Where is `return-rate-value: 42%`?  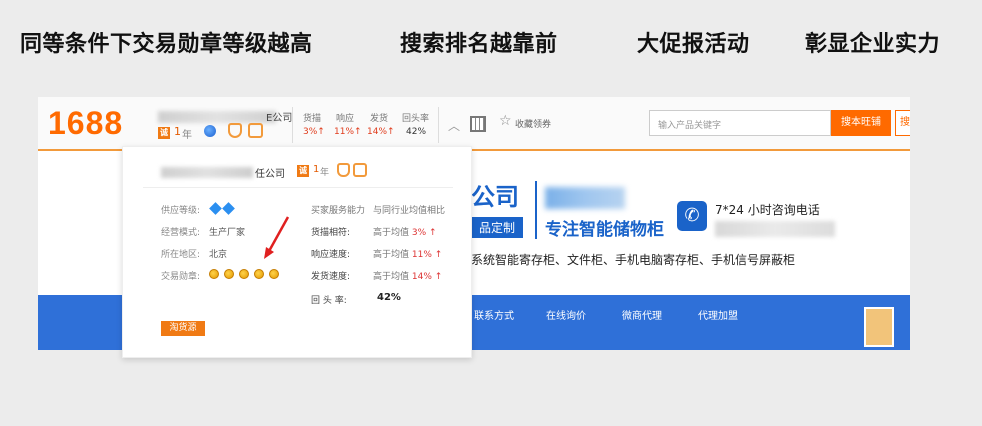 return-rate-value: 42% is located at coordinates (389, 297).